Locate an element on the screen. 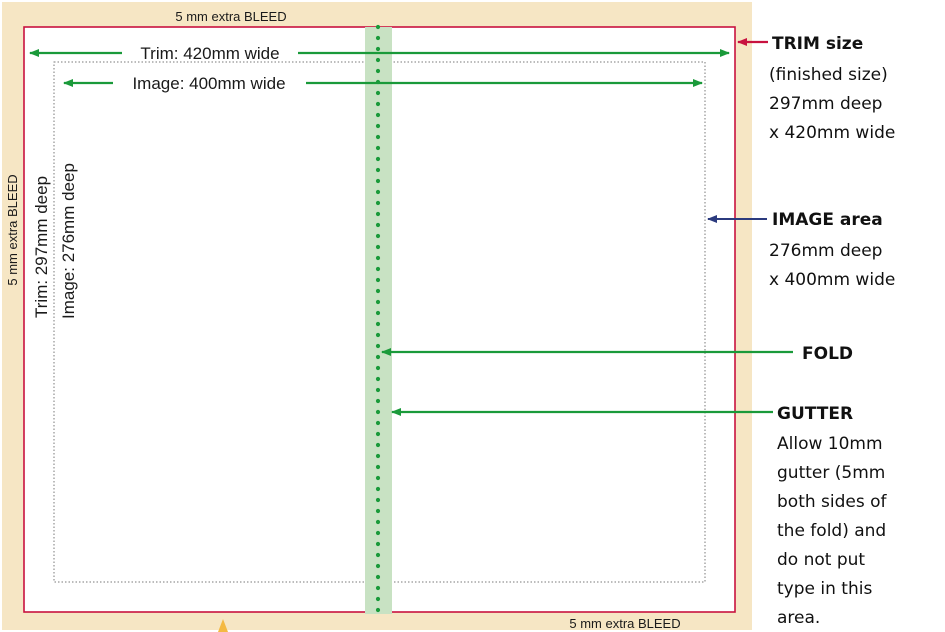 This screenshot has width=945, height=632. image-width-label: Image: 400mm wide is located at coordinates (208, 83).